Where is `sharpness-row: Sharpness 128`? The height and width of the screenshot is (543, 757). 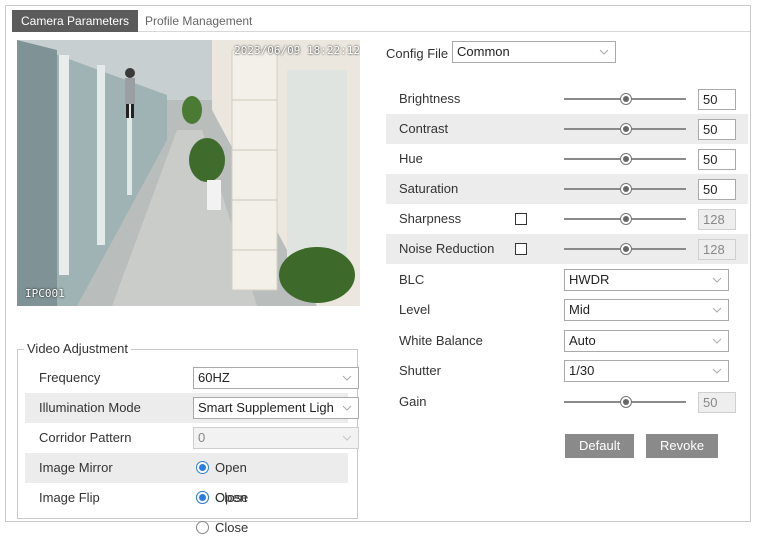 sharpness-row: Sharpness 128 is located at coordinates (567, 219).